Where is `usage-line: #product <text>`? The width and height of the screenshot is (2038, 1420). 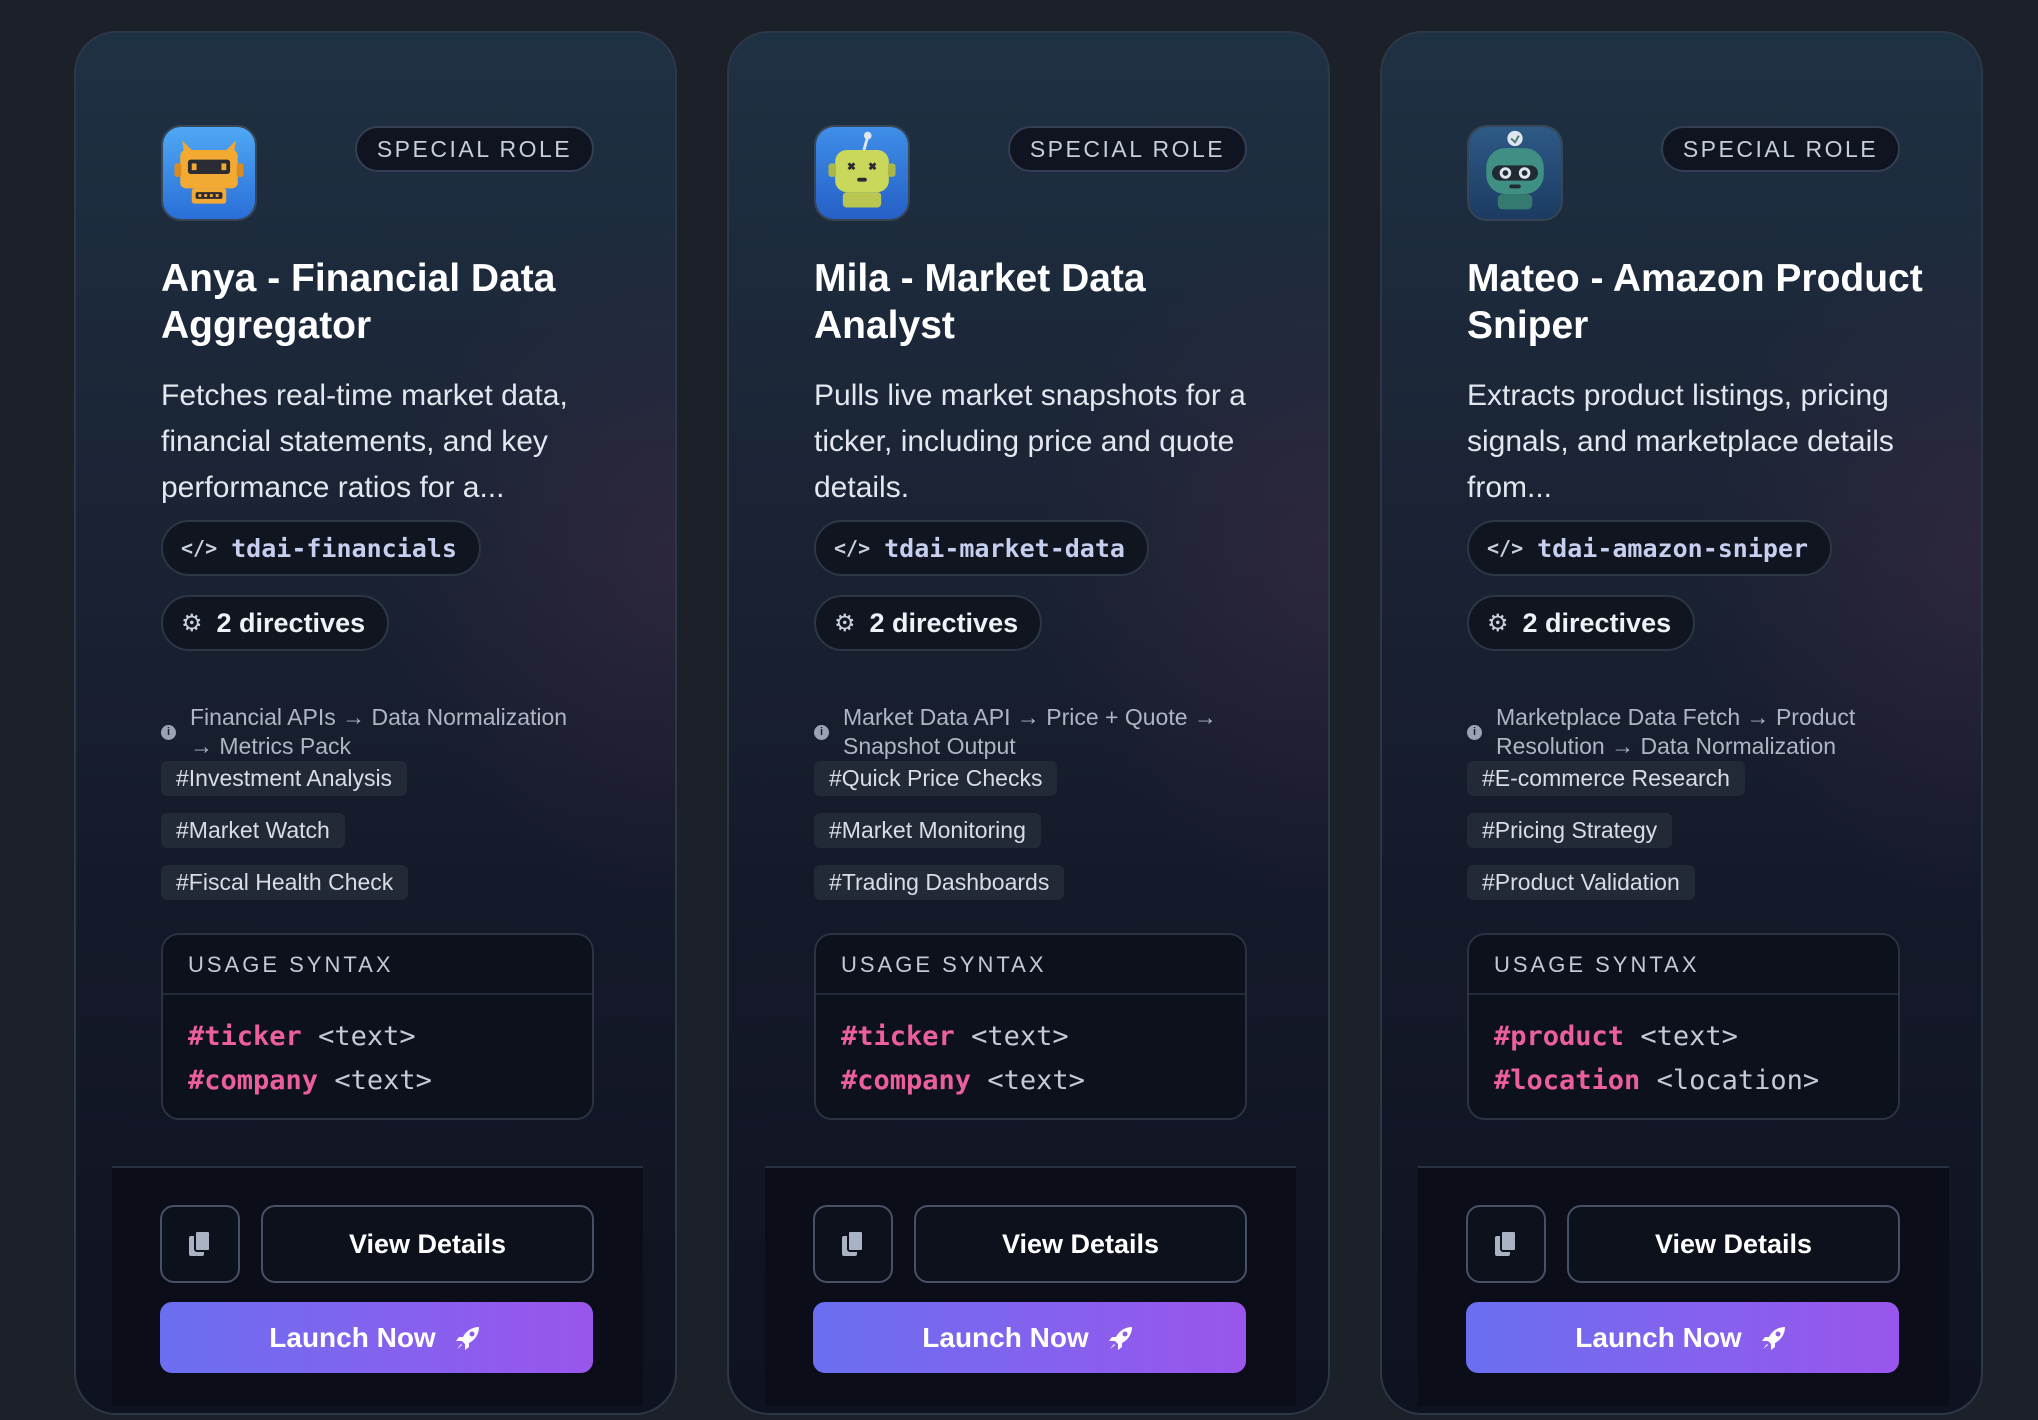
usage-line: #product <text> is located at coordinates (1683, 1037).